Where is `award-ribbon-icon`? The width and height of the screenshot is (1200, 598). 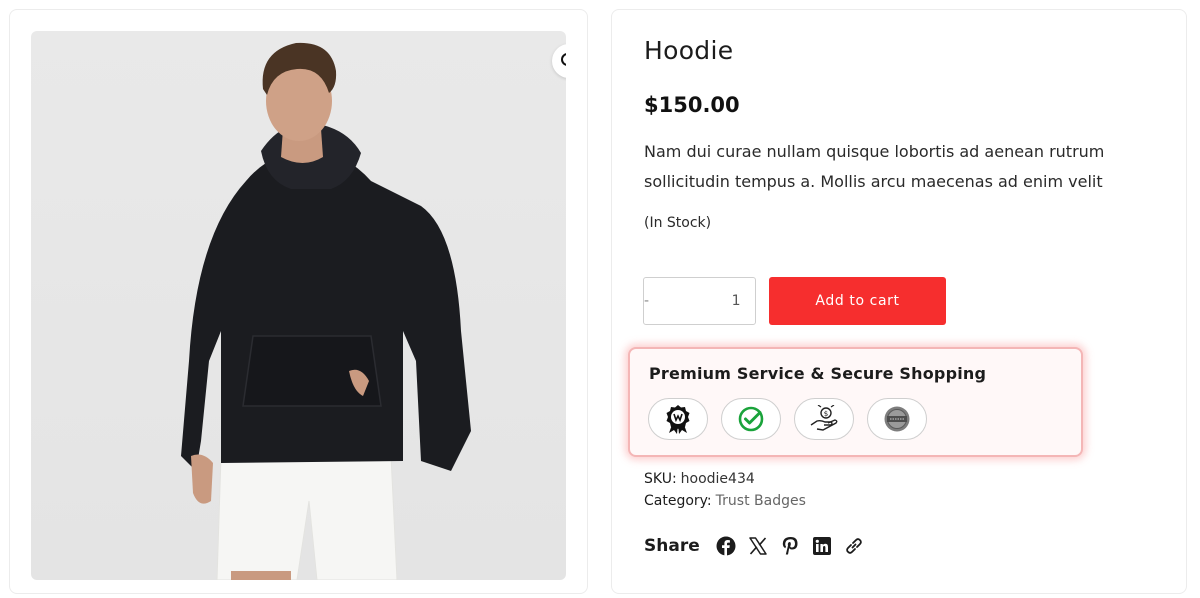
award-ribbon-icon is located at coordinates (678, 419).